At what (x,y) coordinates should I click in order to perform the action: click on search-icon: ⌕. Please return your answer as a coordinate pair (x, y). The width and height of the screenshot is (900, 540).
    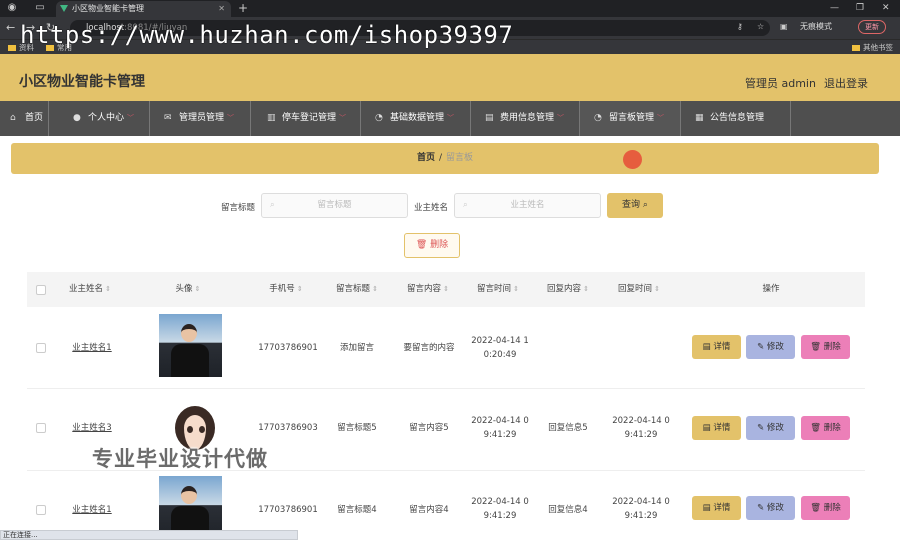
    Looking at the image, I should click on (272, 205).